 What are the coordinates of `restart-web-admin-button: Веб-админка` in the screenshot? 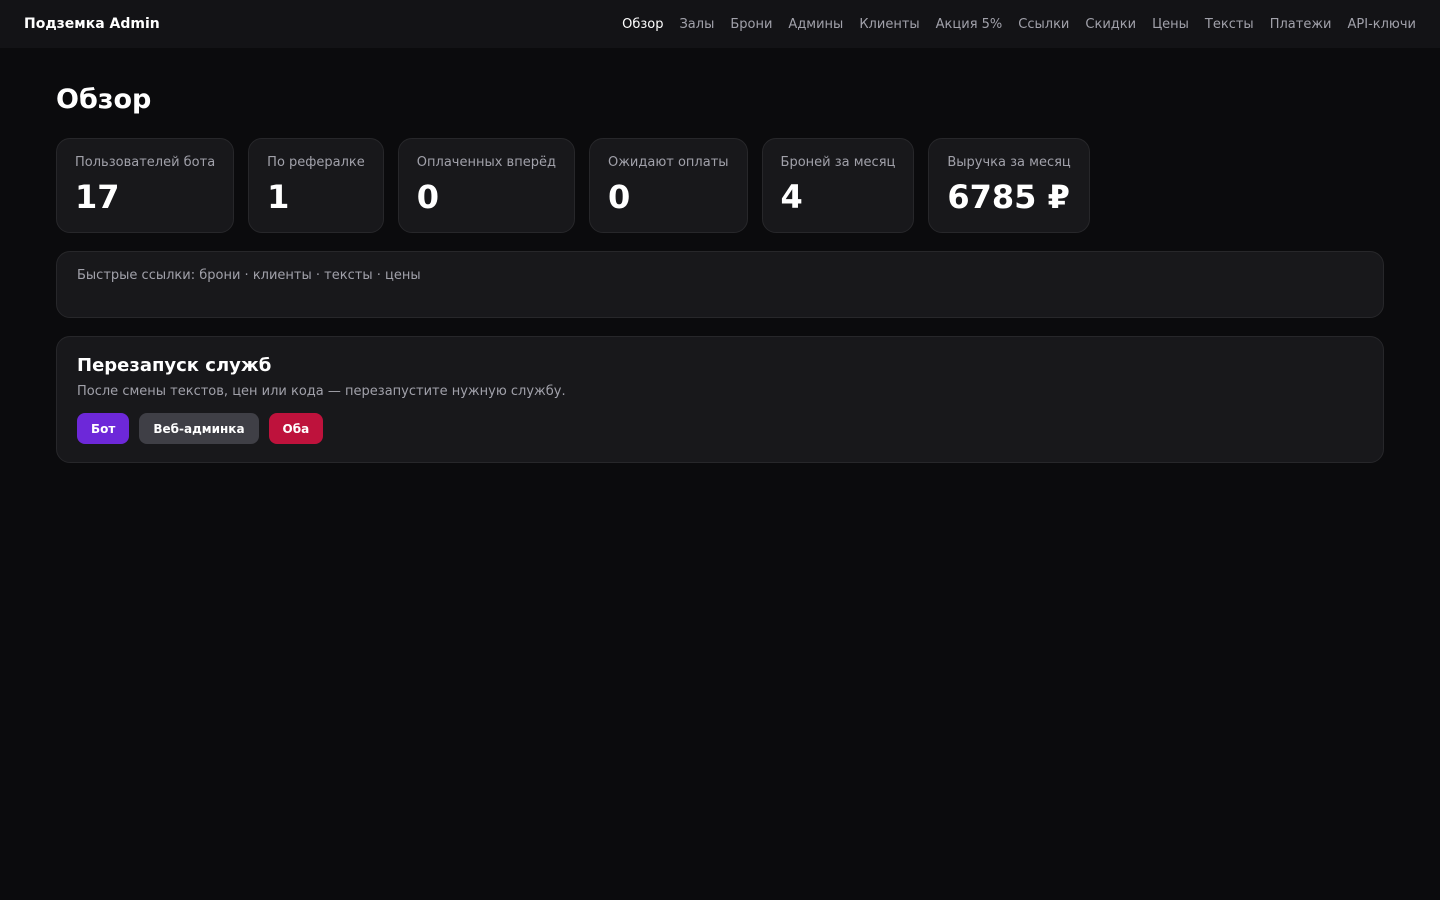 It's located at (199, 428).